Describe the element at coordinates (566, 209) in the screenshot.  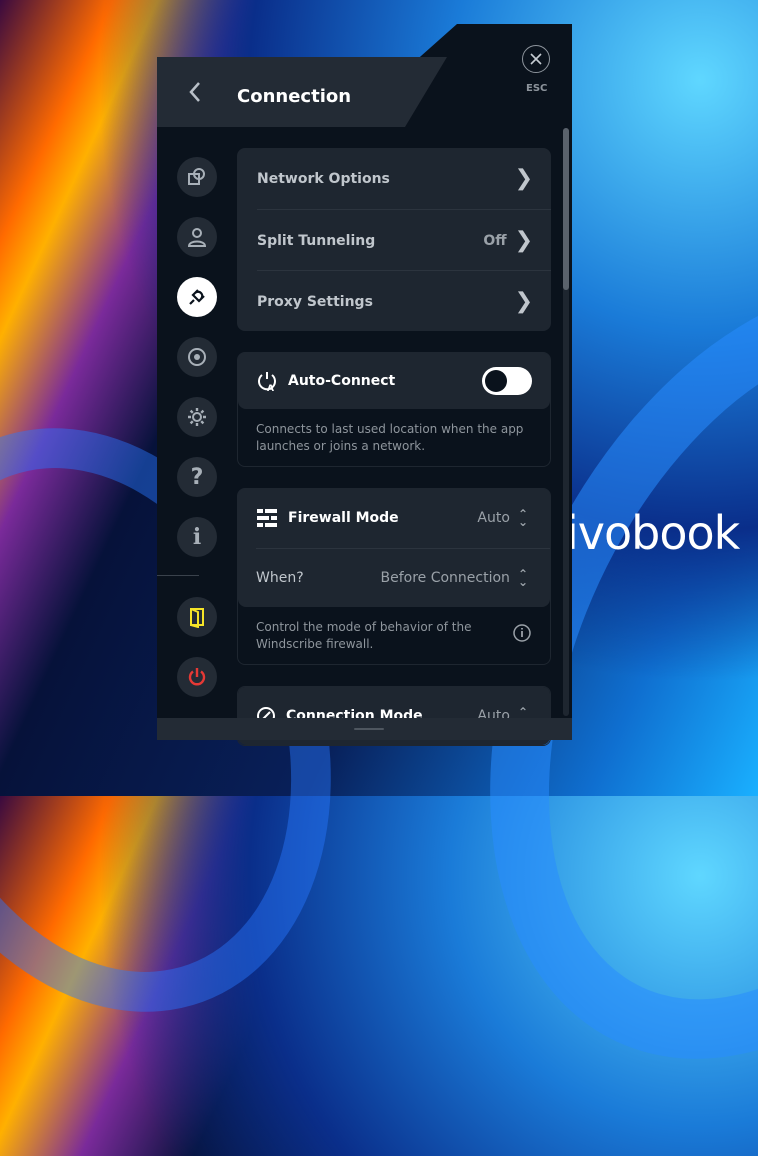
I see `scrollbar-thumb` at that location.